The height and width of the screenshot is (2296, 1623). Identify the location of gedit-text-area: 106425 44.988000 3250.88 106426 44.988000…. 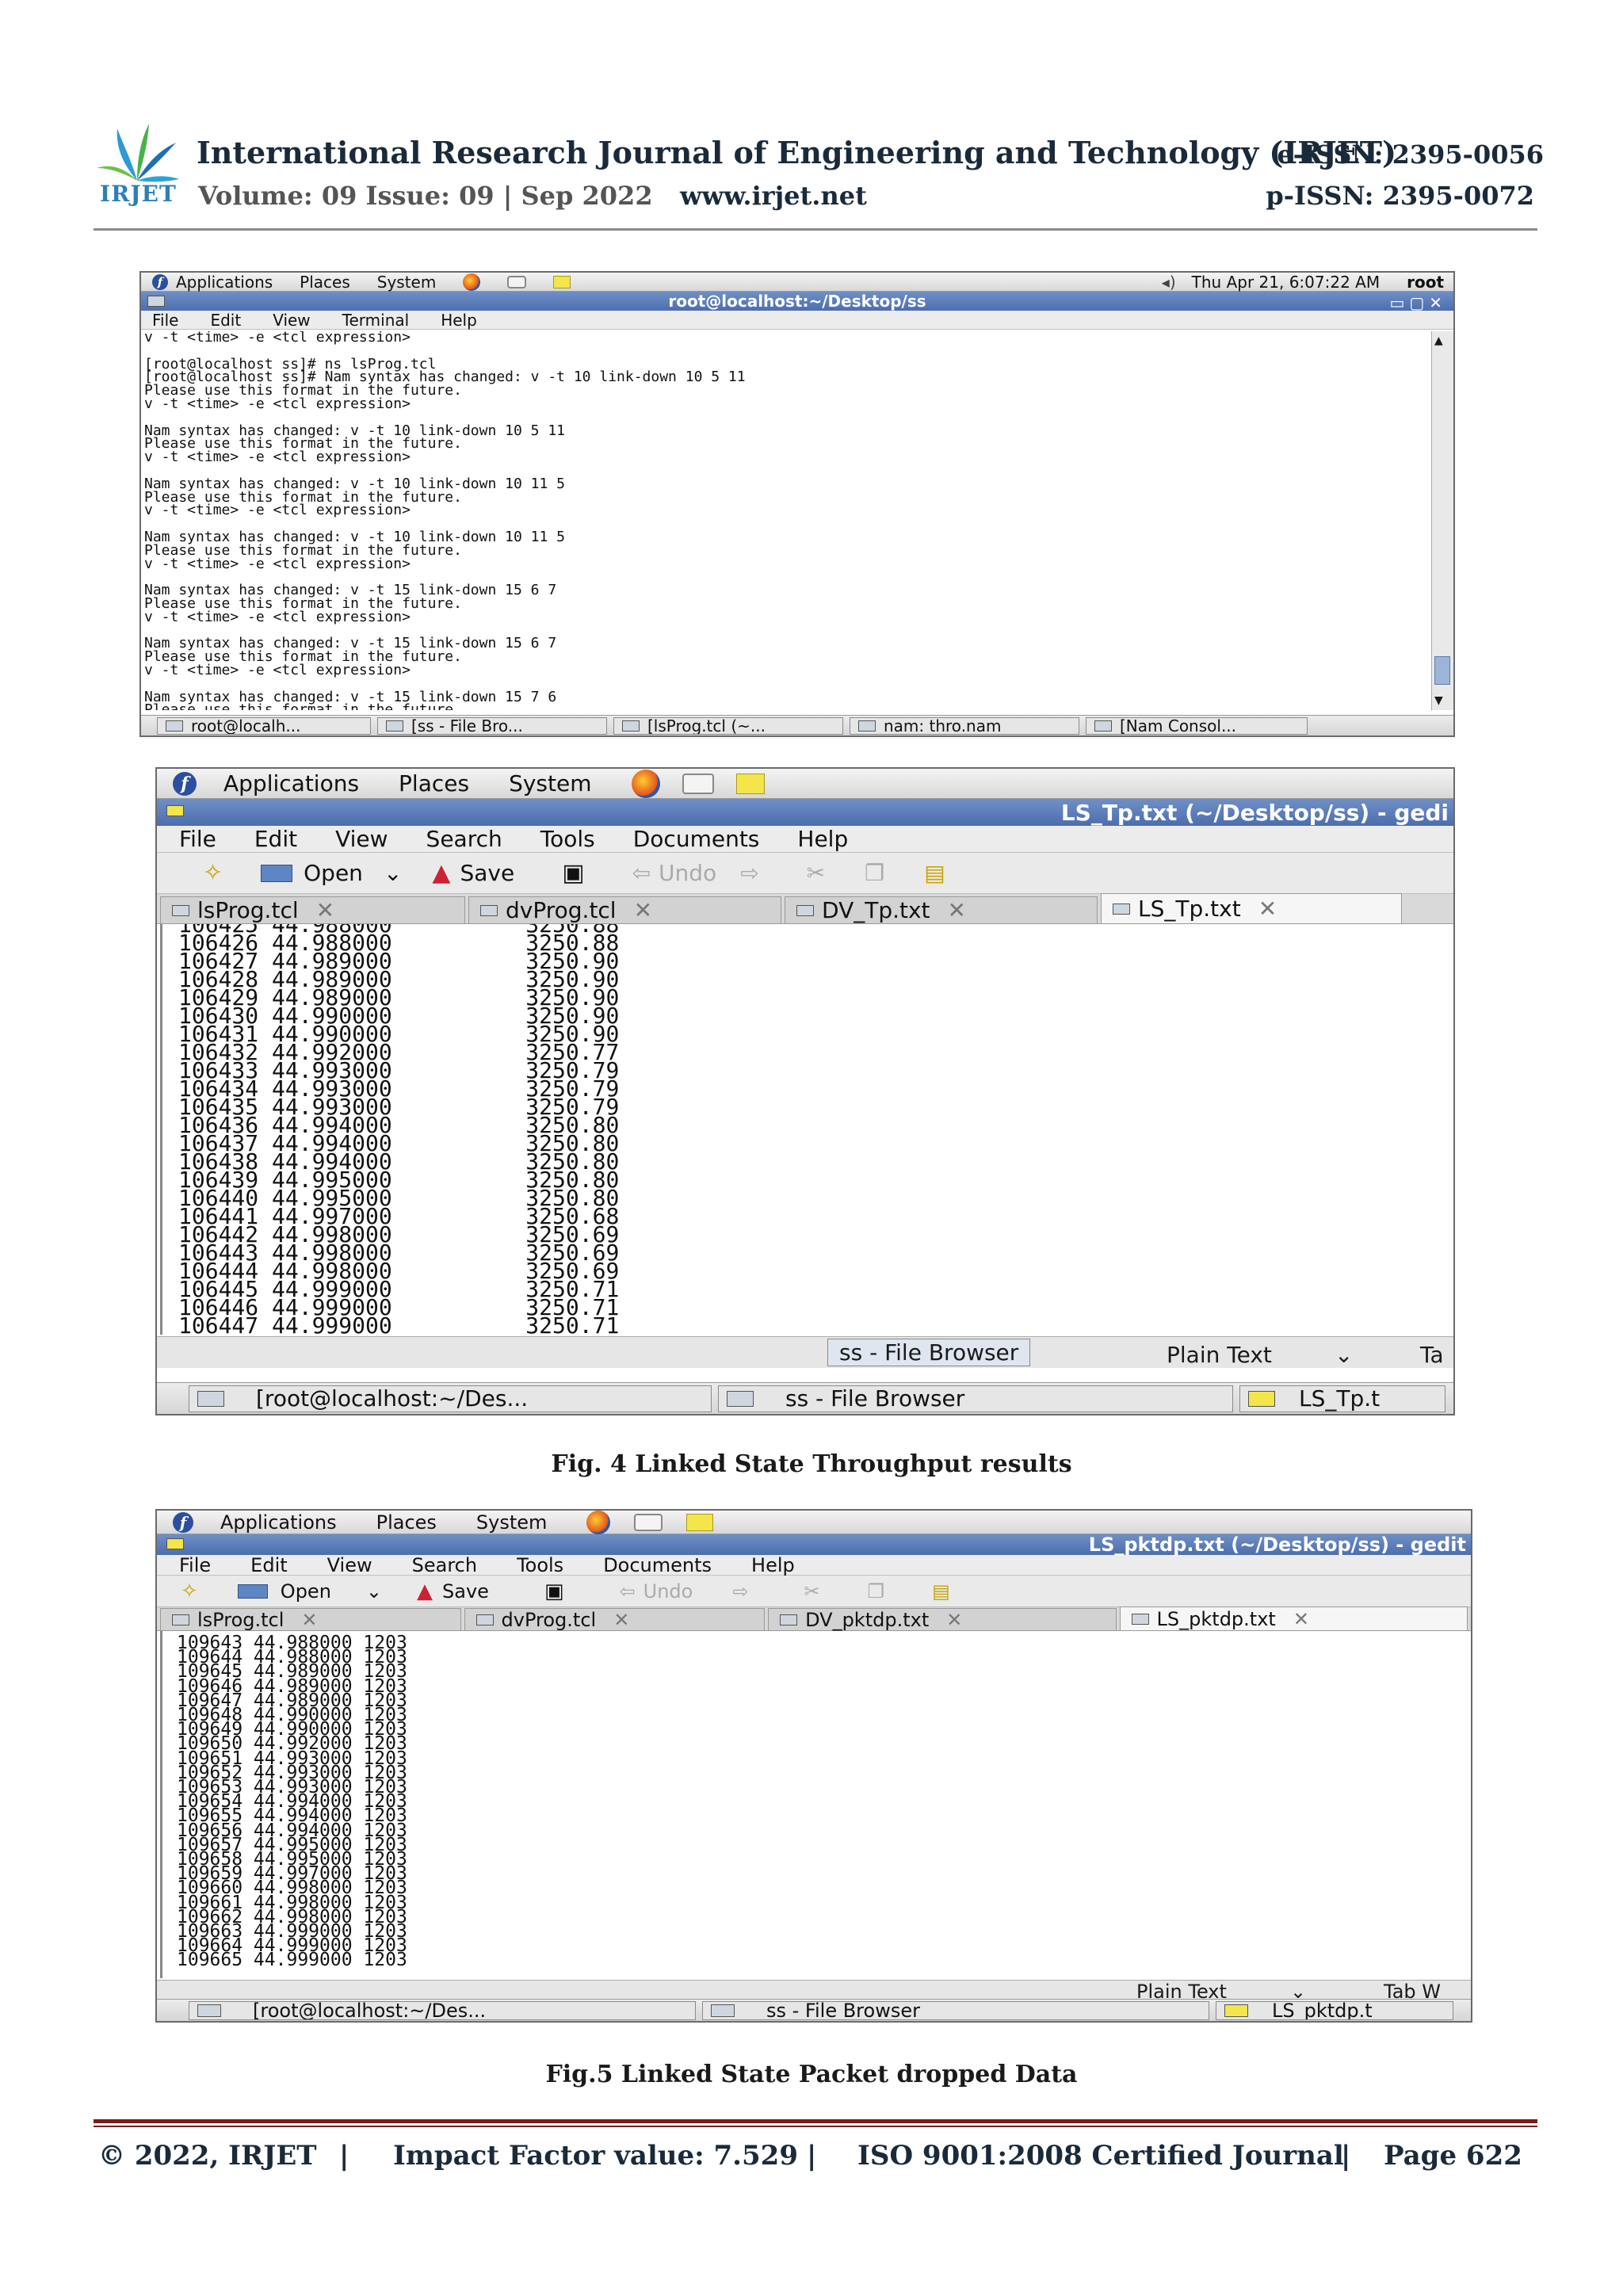
(806, 1129).